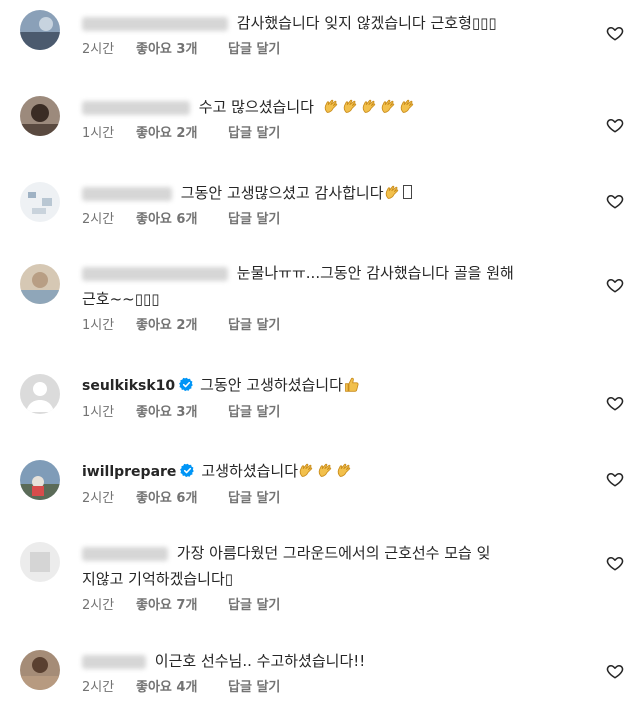 The width and height of the screenshot is (640, 707). Describe the element at coordinates (182, 688) in the screenshot. I see `likes-count: 좋아요 4개` at that location.